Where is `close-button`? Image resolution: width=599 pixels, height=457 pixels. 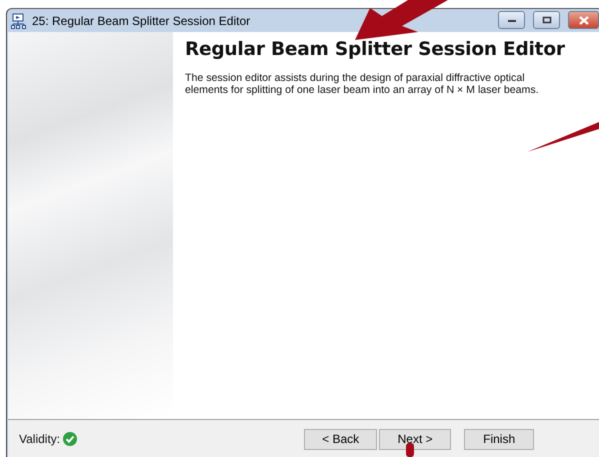
close-button is located at coordinates (583, 20).